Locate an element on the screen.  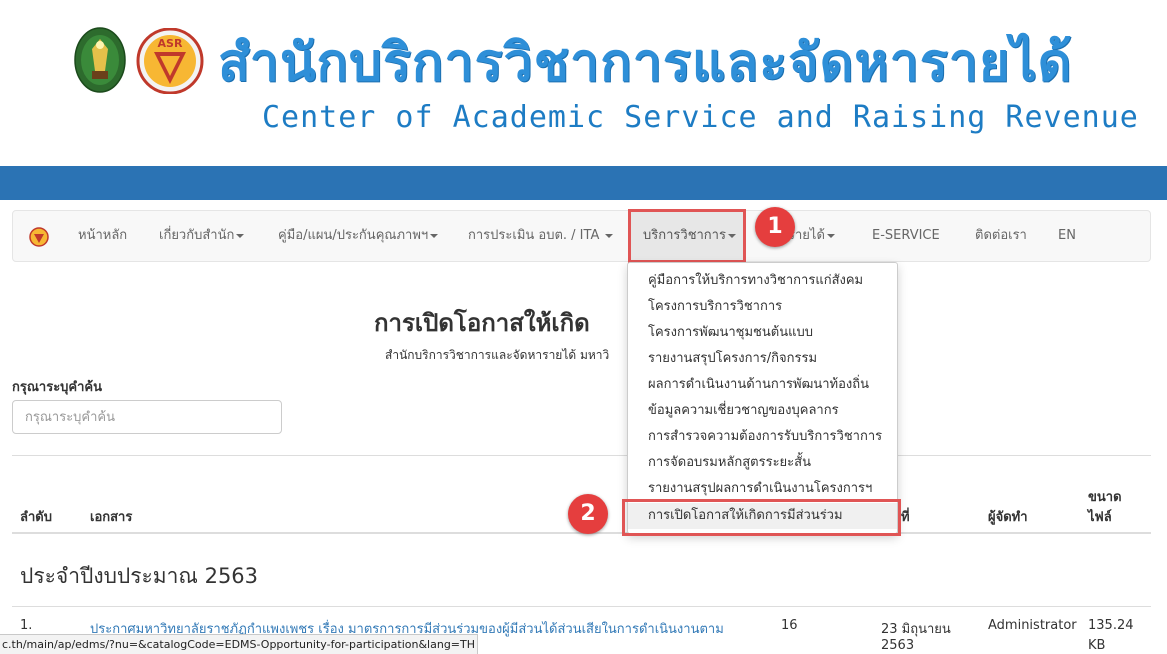
page-subtitle: สำนักบริการวิชาการและจัดหารายได้ มหาวิ is located at coordinates (497, 355).